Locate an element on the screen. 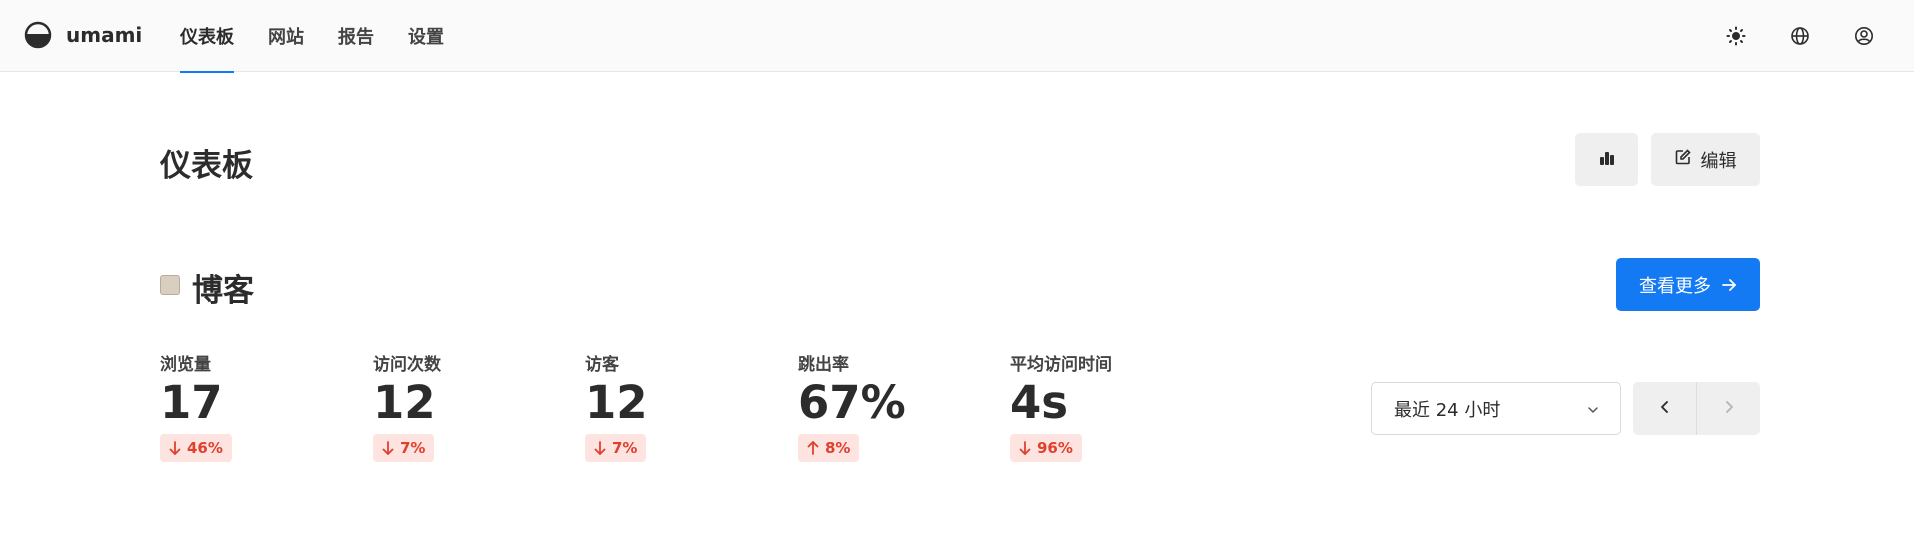 This screenshot has height=535, width=1914. metric-bounce-rate: 跳出率 67% 8% is located at coordinates (852, 406).